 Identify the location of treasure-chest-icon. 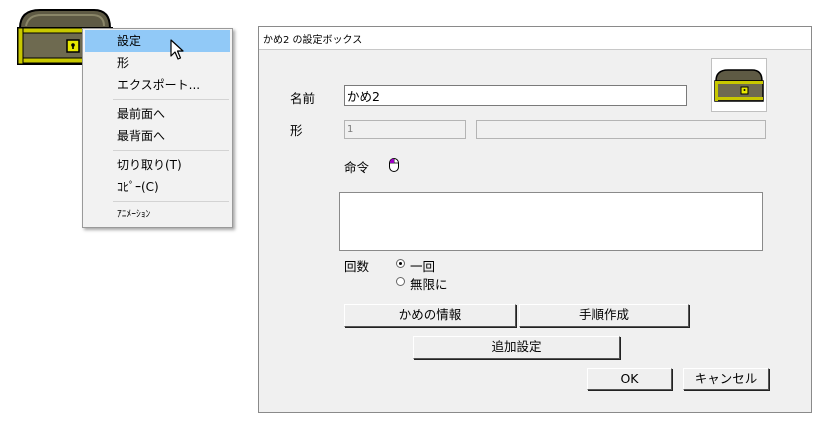
(739, 85).